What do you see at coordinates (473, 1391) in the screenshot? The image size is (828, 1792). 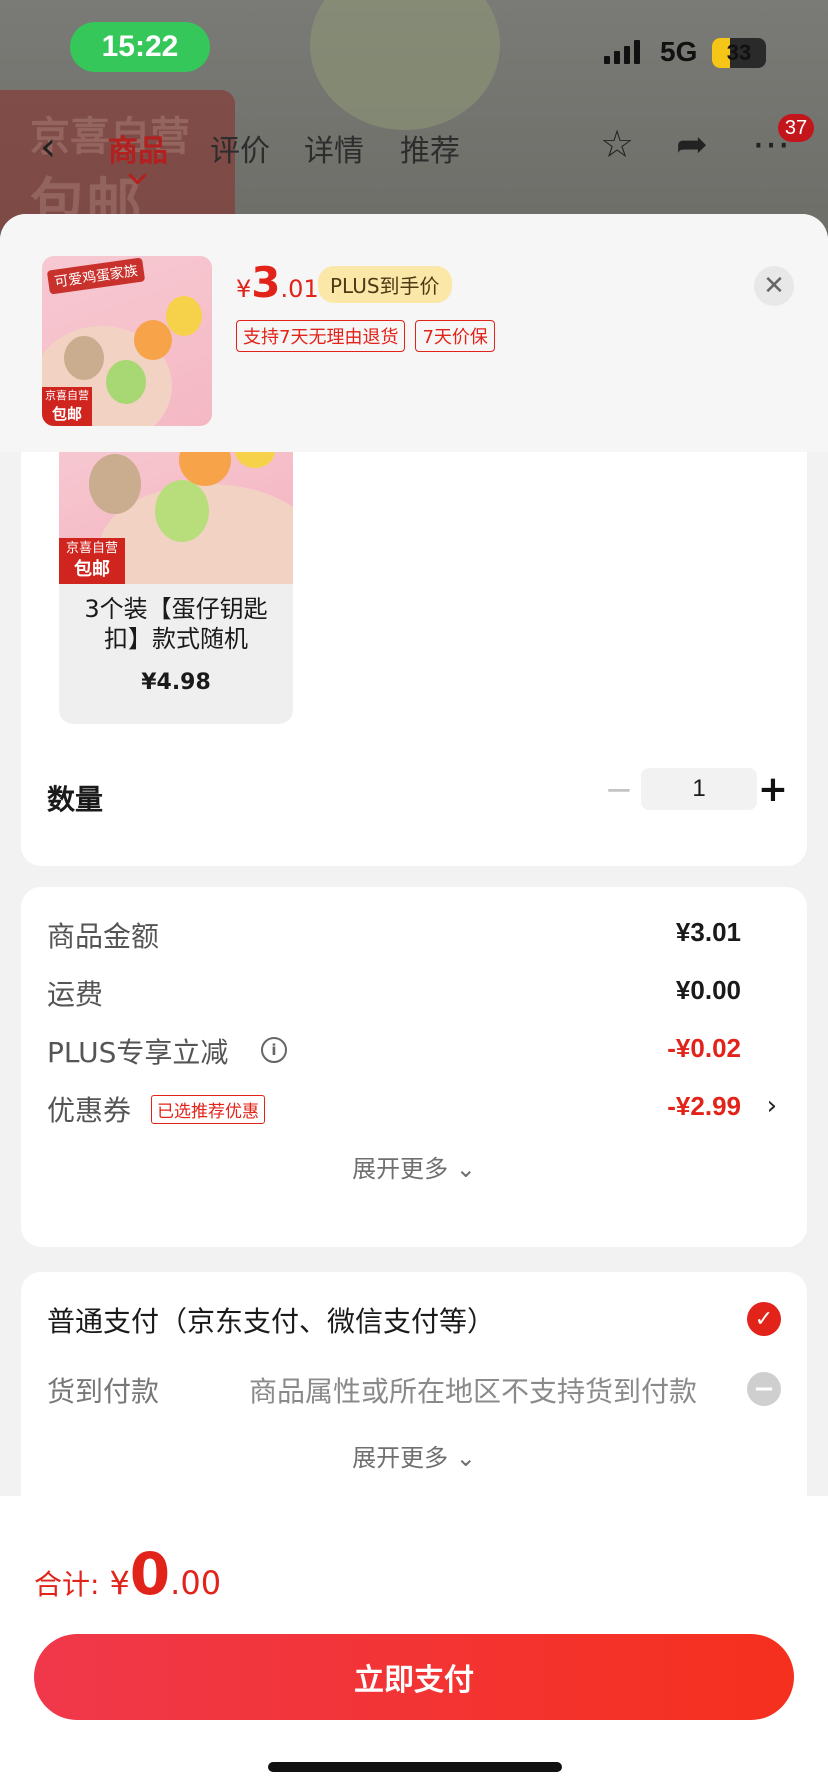 I see `payment-cod-note: 商品属性或所在地区不支持货到付款` at bounding box center [473, 1391].